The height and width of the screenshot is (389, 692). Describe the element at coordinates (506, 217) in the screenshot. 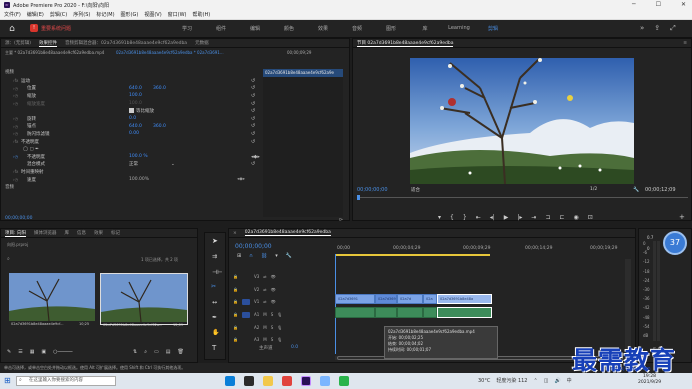

I see `play-icon: ▶` at that location.